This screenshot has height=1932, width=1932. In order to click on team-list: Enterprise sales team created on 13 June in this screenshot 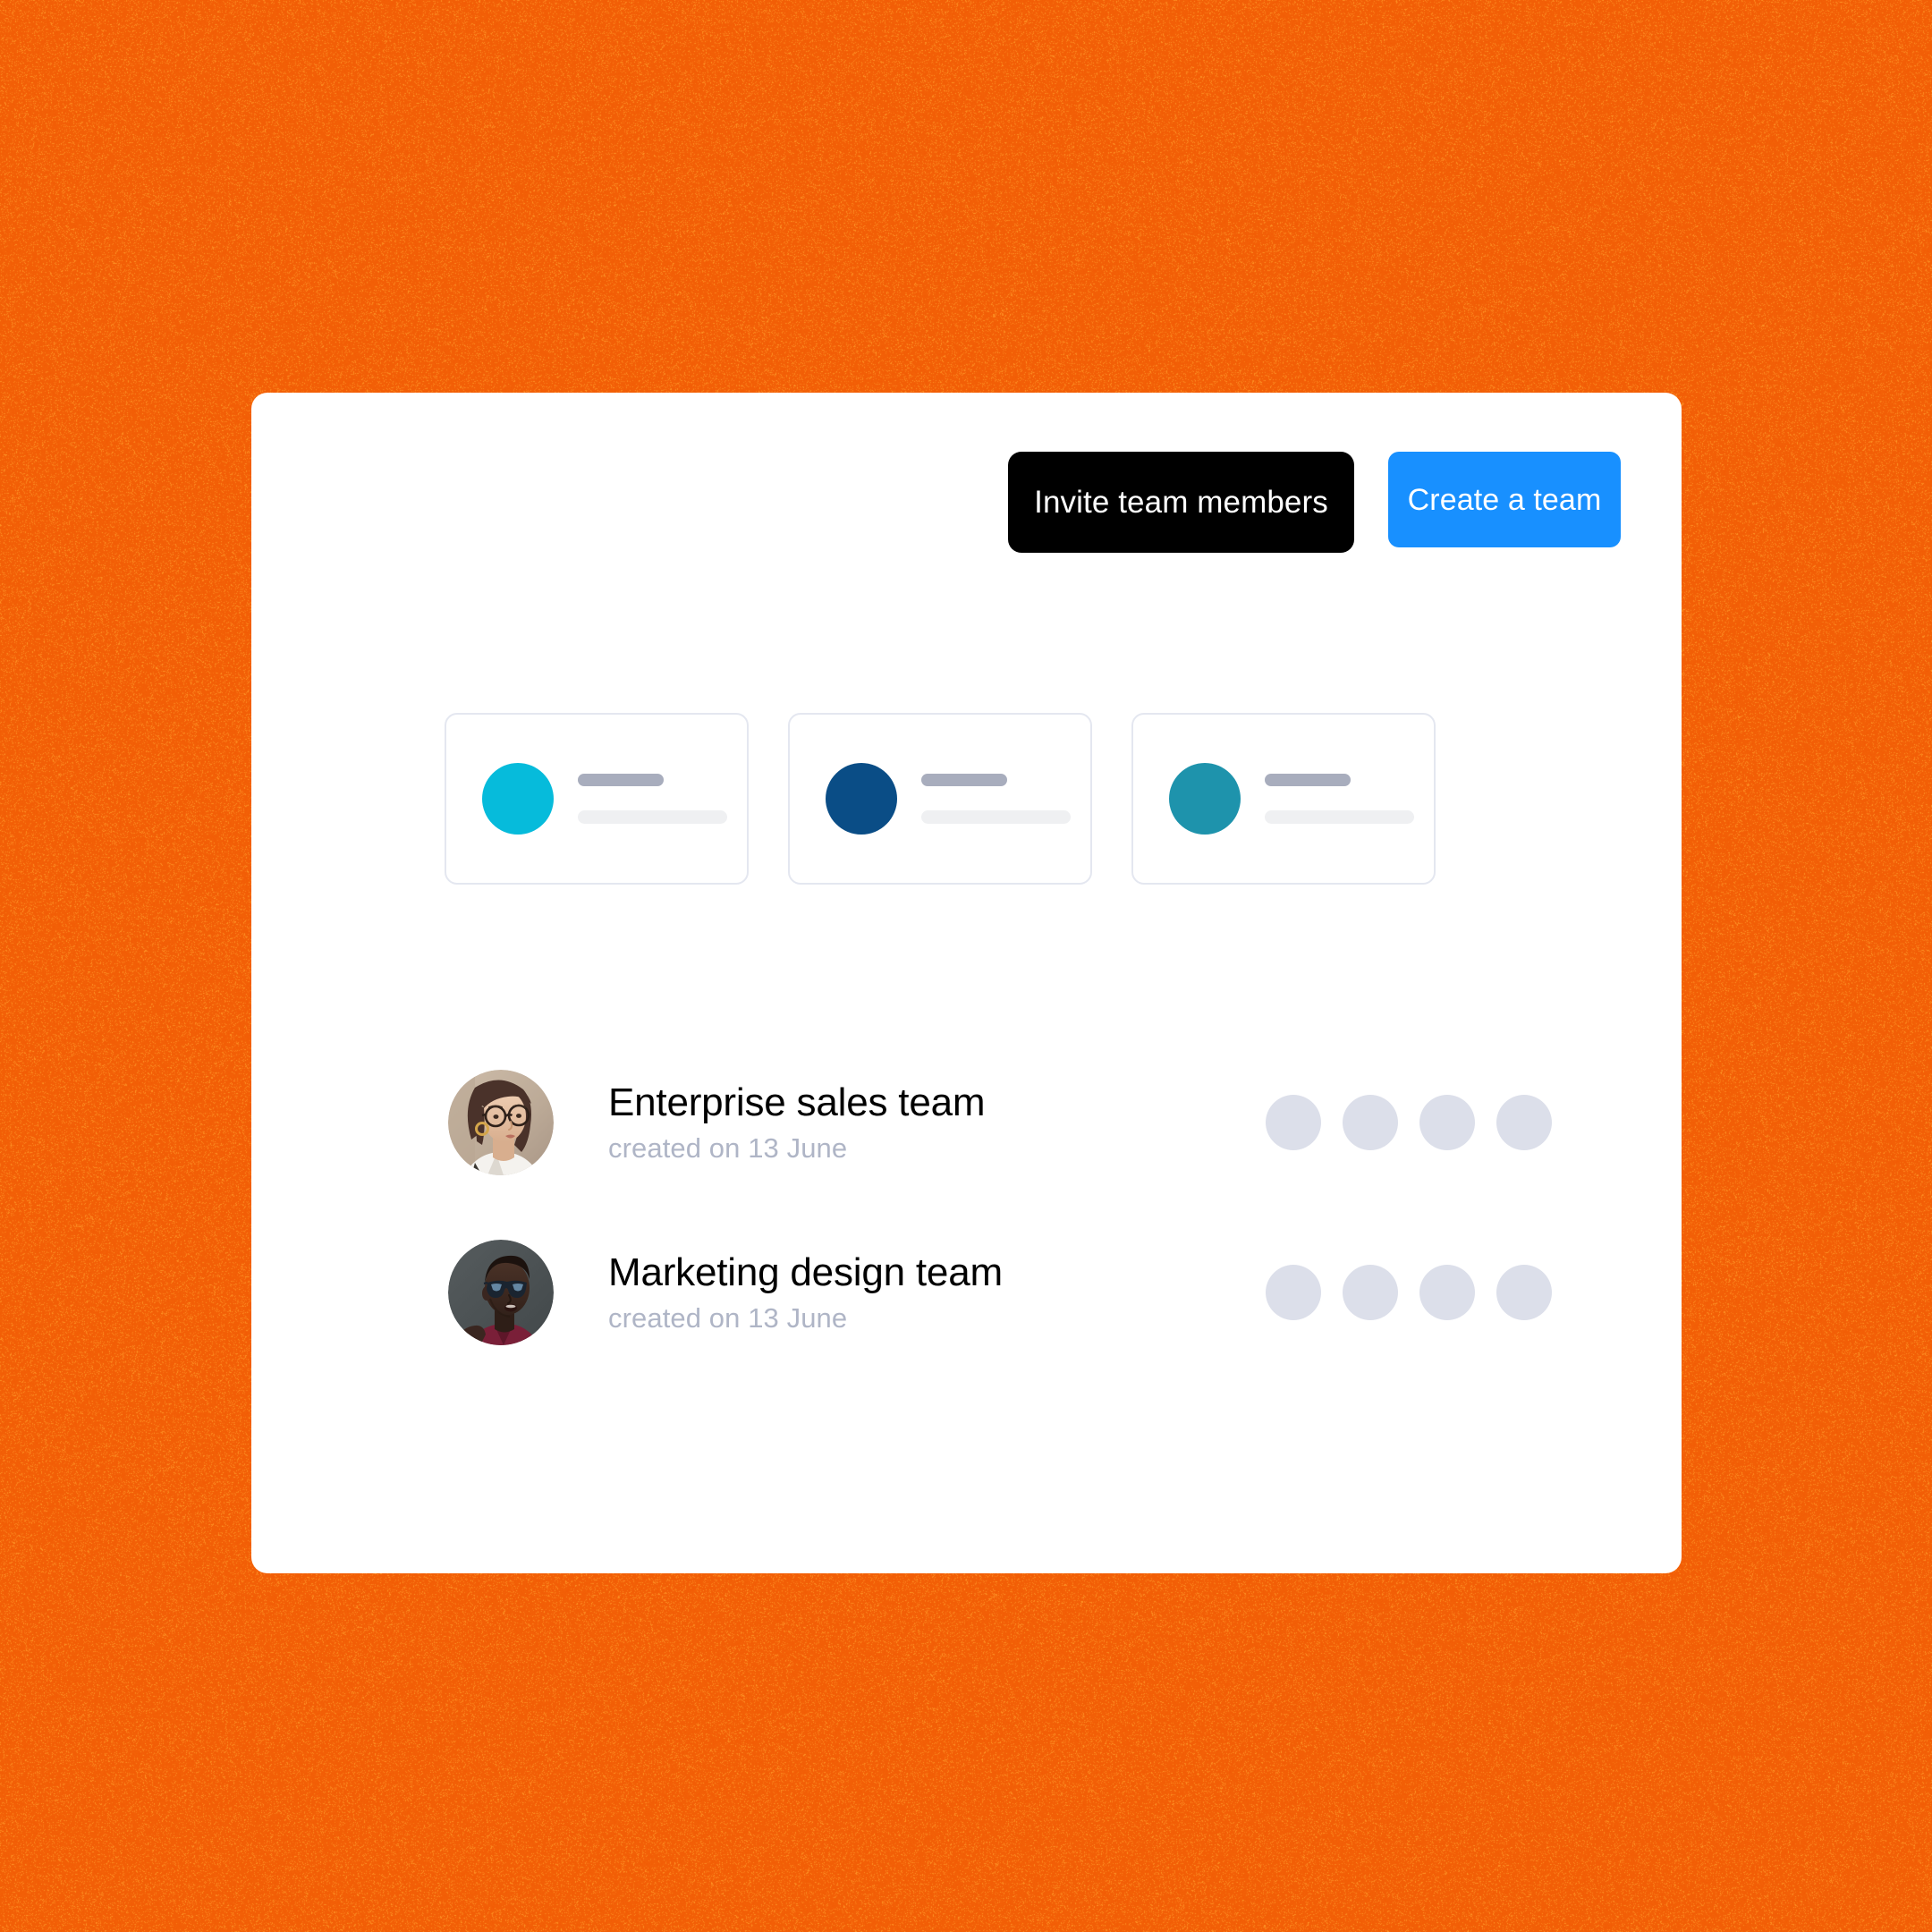, I will do `click(1002, 1229)`.